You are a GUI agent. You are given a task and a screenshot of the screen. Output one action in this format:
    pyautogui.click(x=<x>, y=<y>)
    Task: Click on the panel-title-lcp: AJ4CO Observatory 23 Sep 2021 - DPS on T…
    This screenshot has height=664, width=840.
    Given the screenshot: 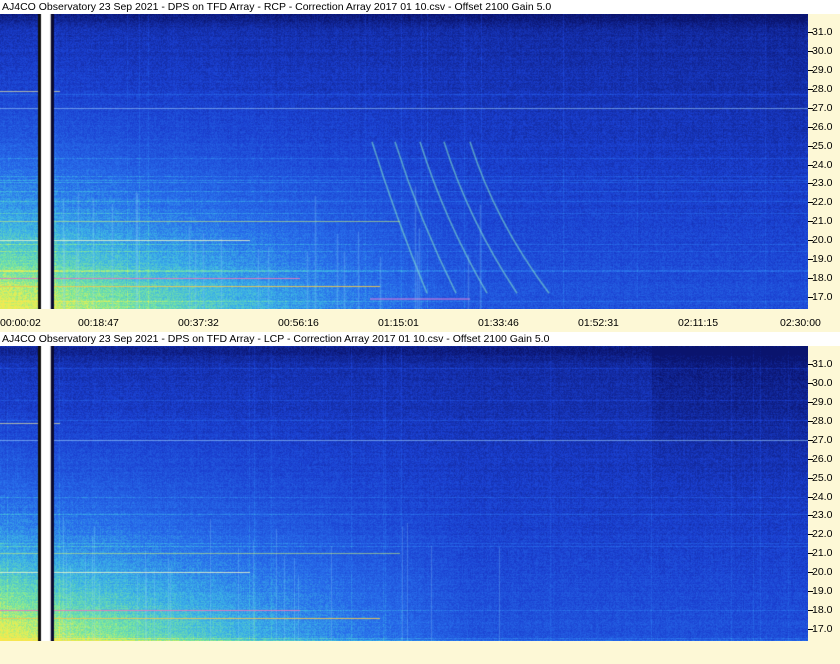 What is the action you would take?
    pyautogui.click(x=420, y=339)
    